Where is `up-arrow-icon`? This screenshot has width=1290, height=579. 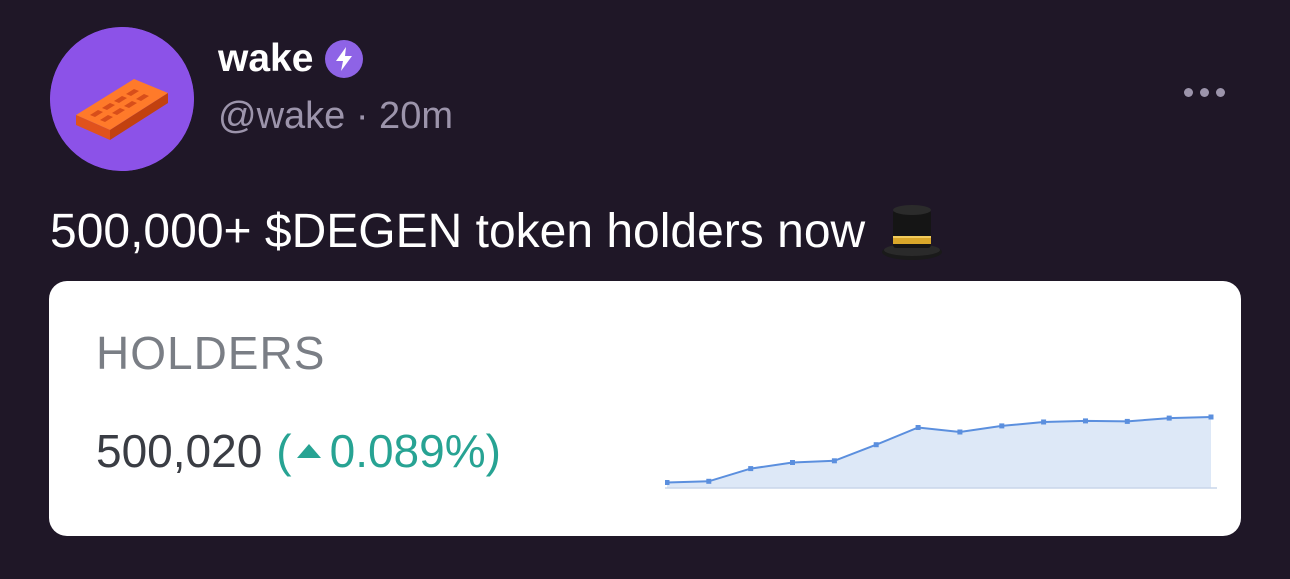 up-arrow-icon is located at coordinates (309, 451).